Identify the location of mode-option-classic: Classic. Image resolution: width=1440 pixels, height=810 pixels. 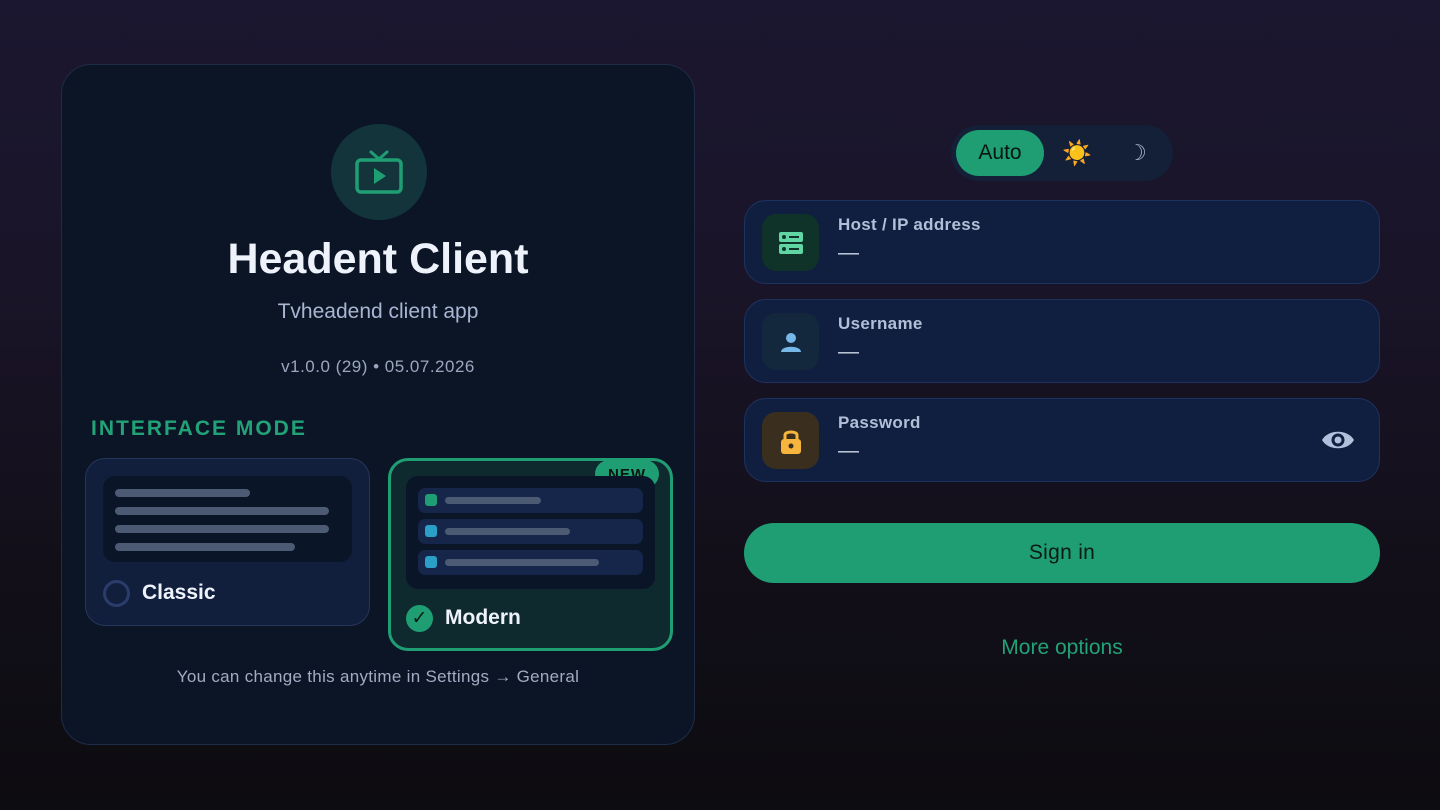
(227, 542).